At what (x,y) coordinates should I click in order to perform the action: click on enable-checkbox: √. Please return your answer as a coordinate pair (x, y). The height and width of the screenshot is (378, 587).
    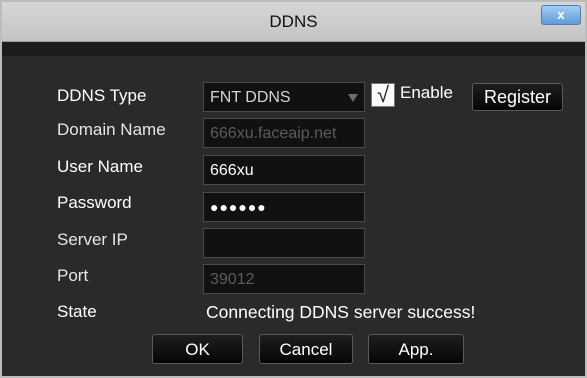
    Looking at the image, I should click on (383, 95).